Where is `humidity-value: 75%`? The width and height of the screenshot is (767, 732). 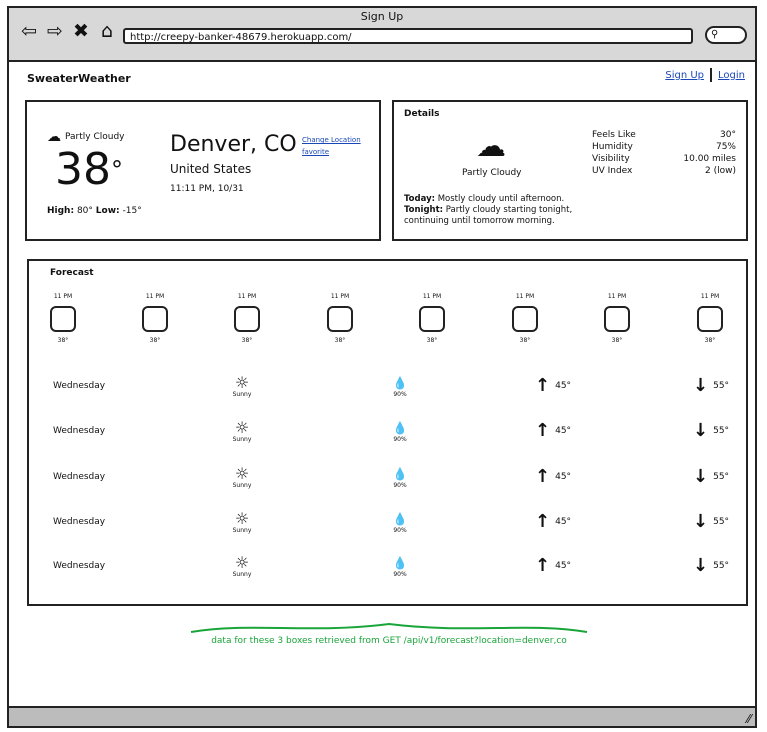 humidity-value: 75% is located at coordinates (725, 147).